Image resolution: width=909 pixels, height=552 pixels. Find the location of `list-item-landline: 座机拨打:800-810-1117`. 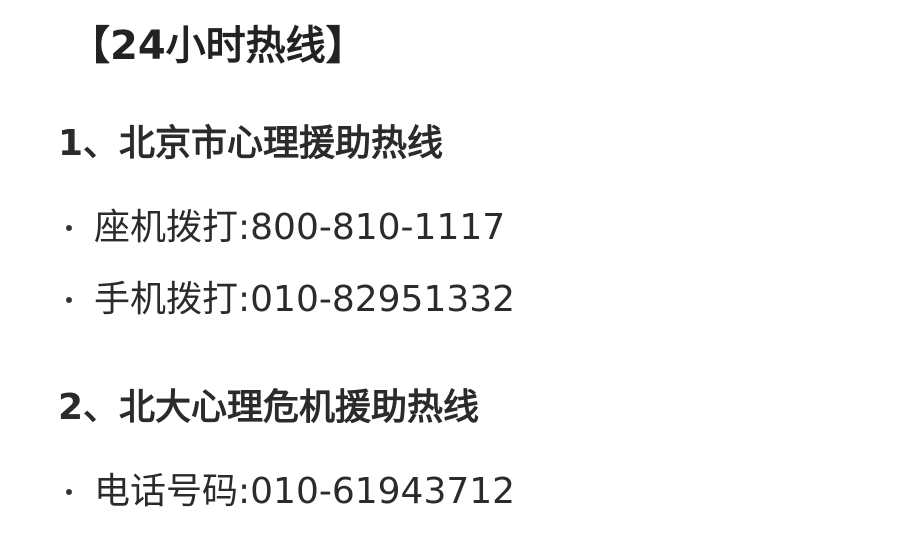

list-item-landline: 座机拨打:800-810-1117 is located at coordinates (283, 227).